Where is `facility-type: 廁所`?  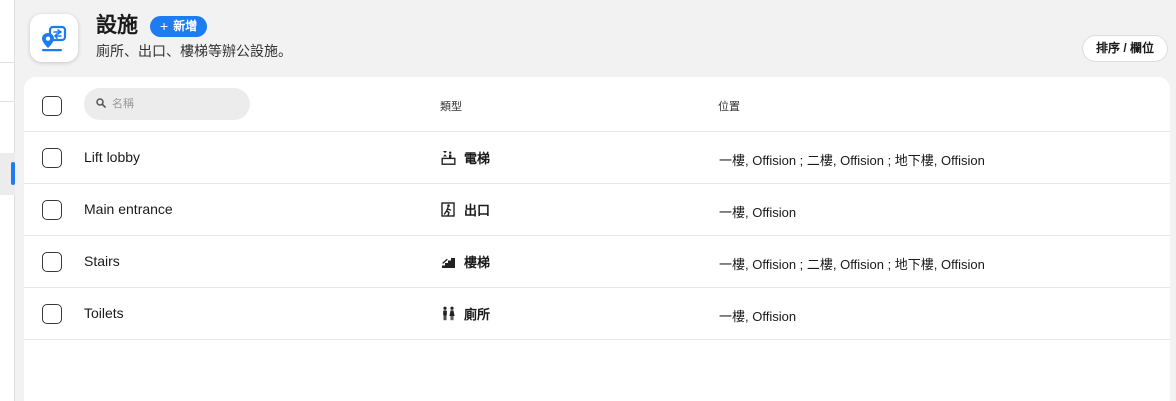 facility-type: 廁所 is located at coordinates (465, 313).